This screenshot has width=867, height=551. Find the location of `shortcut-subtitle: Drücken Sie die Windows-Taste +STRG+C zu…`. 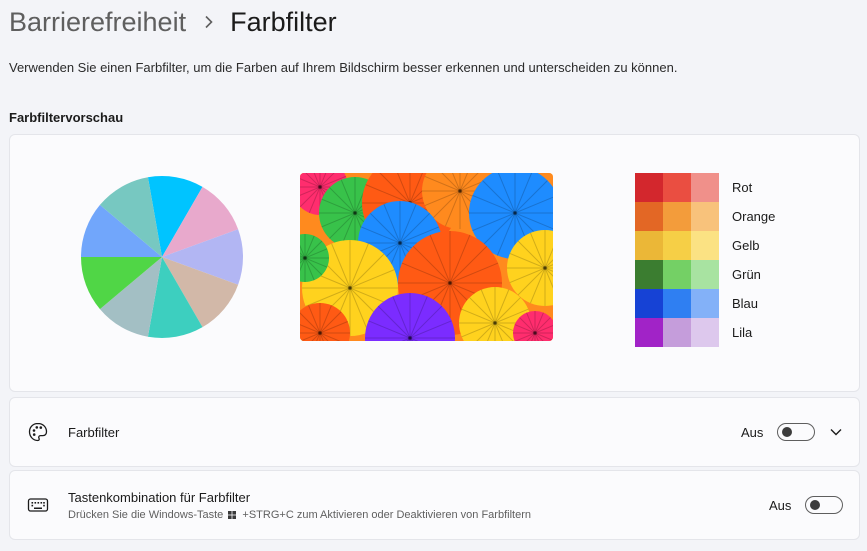

shortcut-subtitle: Drücken Sie die Windows-Taste +STRG+C zu… is located at coordinates (299, 515).